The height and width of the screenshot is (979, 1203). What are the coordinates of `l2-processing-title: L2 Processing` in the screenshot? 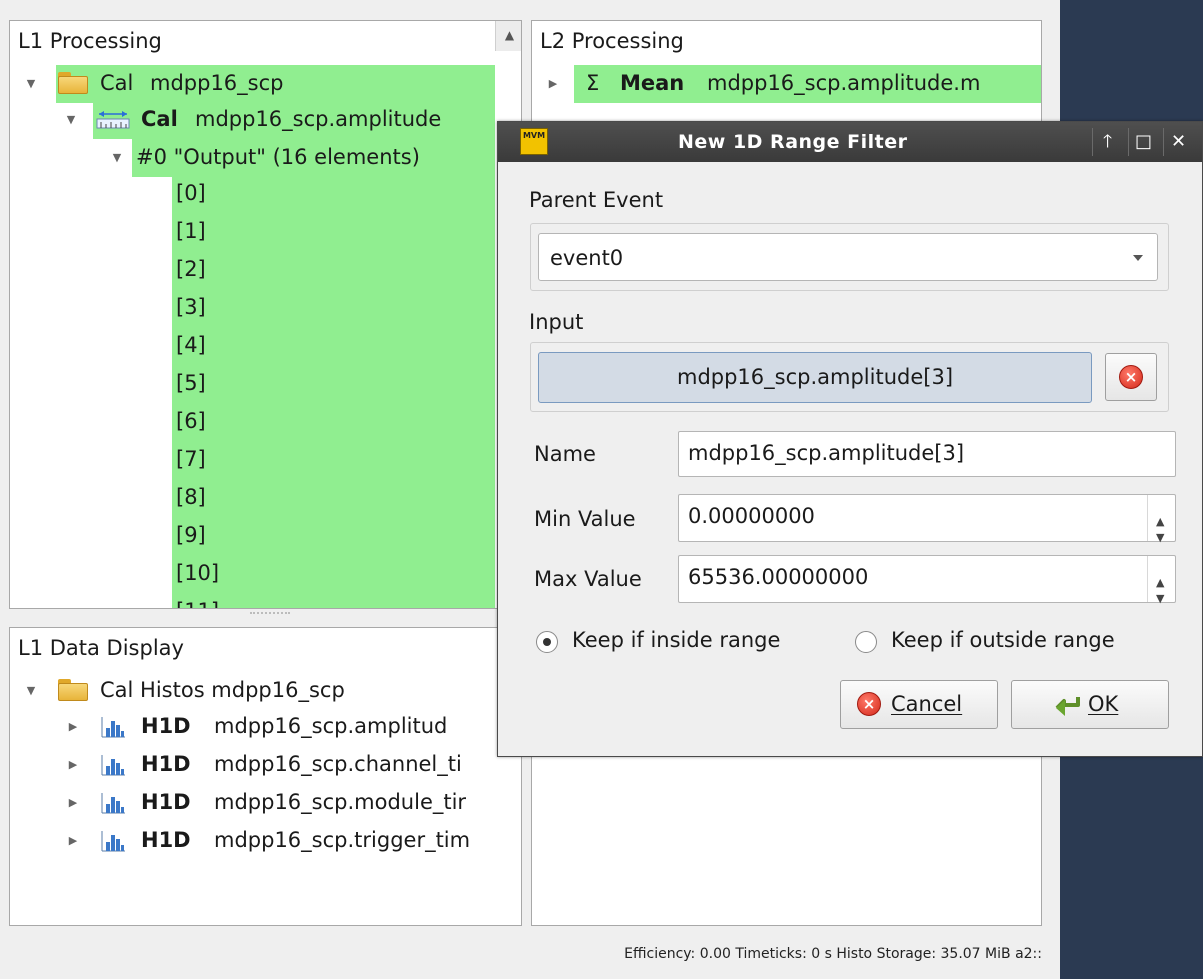 It's located at (786, 41).